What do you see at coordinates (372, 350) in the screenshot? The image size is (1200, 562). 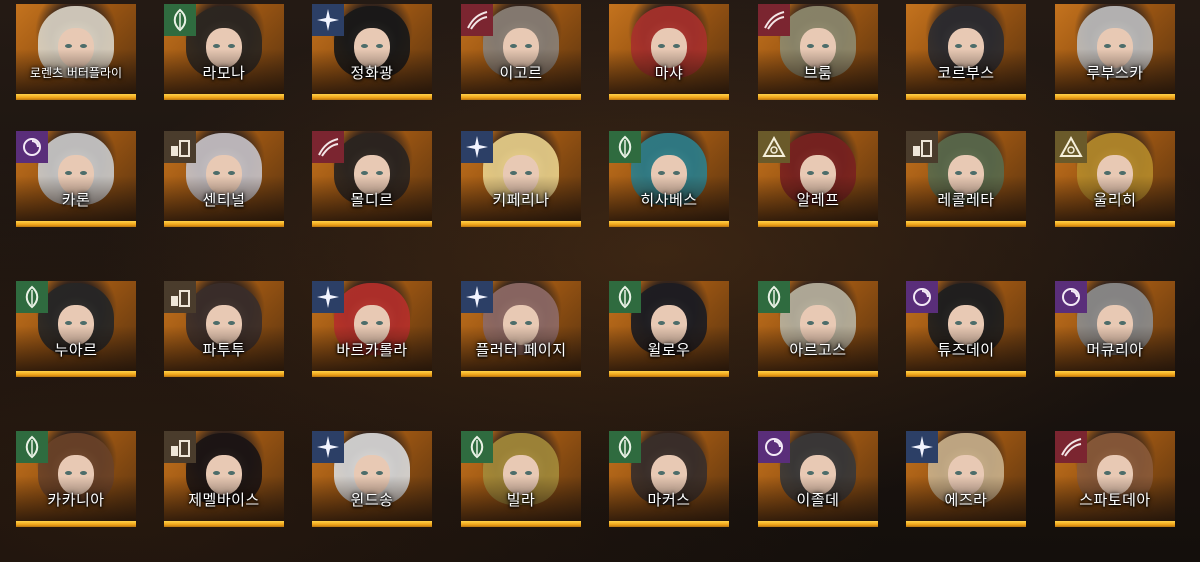 I see `character-name: 바르카롤라` at bounding box center [372, 350].